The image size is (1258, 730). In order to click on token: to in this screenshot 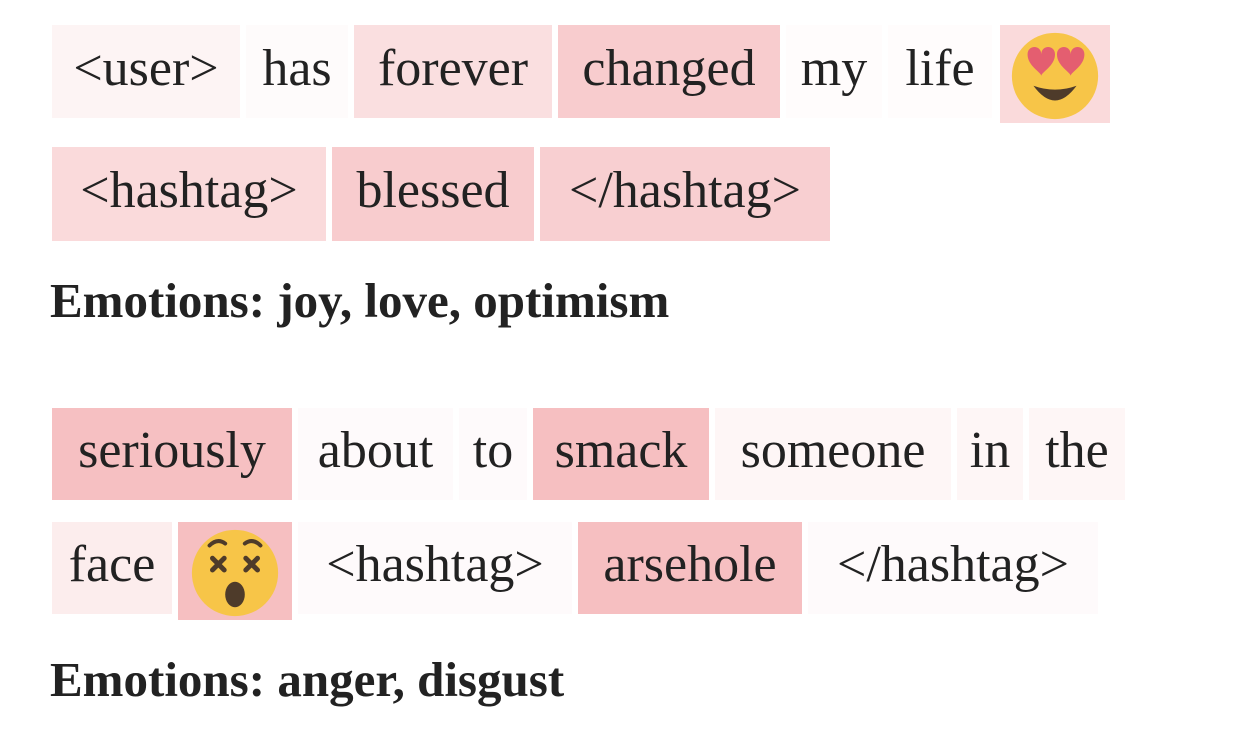, I will do `click(493, 454)`.